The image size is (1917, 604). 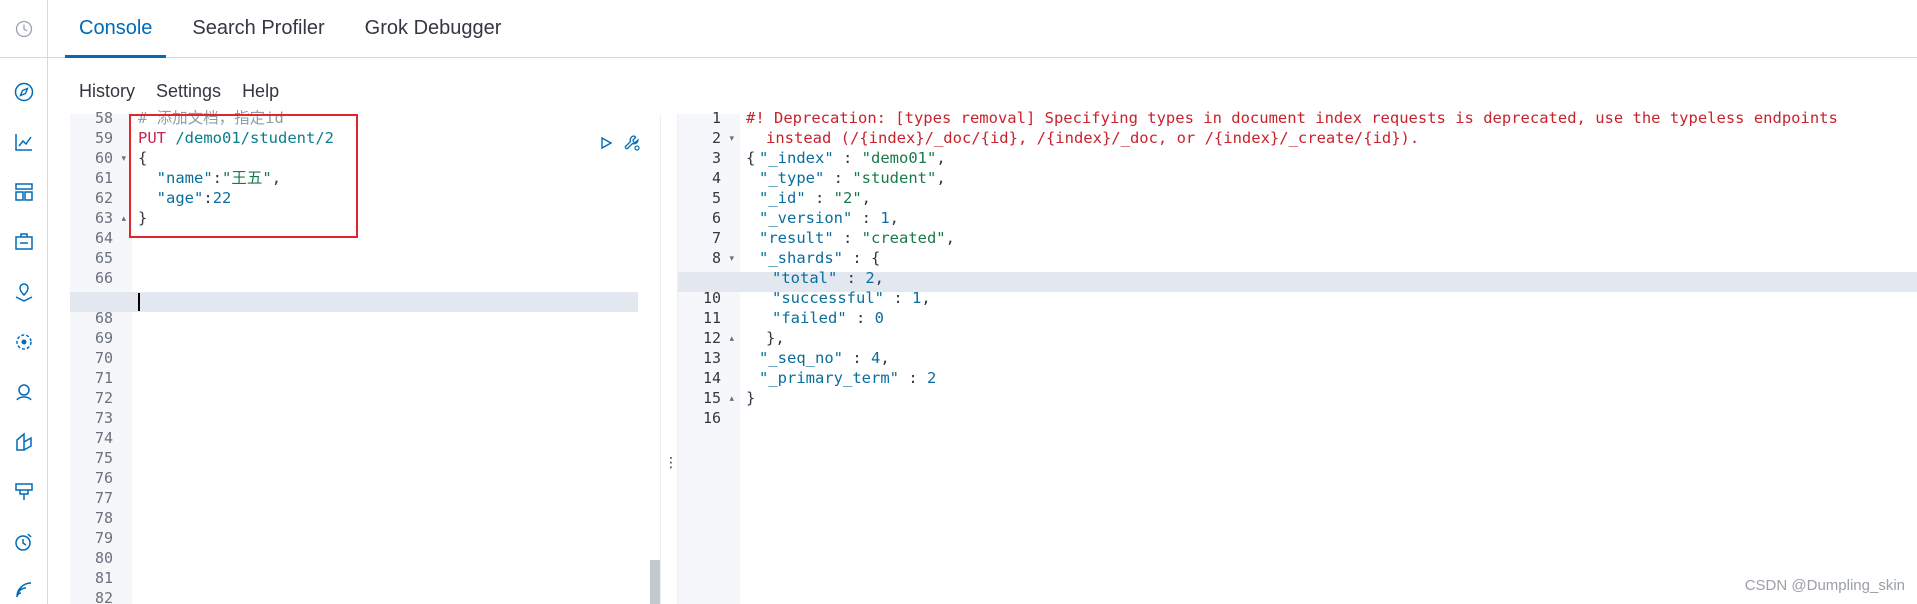 What do you see at coordinates (24, 590) in the screenshot?
I see `apm-icon` at bounding box center [24, 590].